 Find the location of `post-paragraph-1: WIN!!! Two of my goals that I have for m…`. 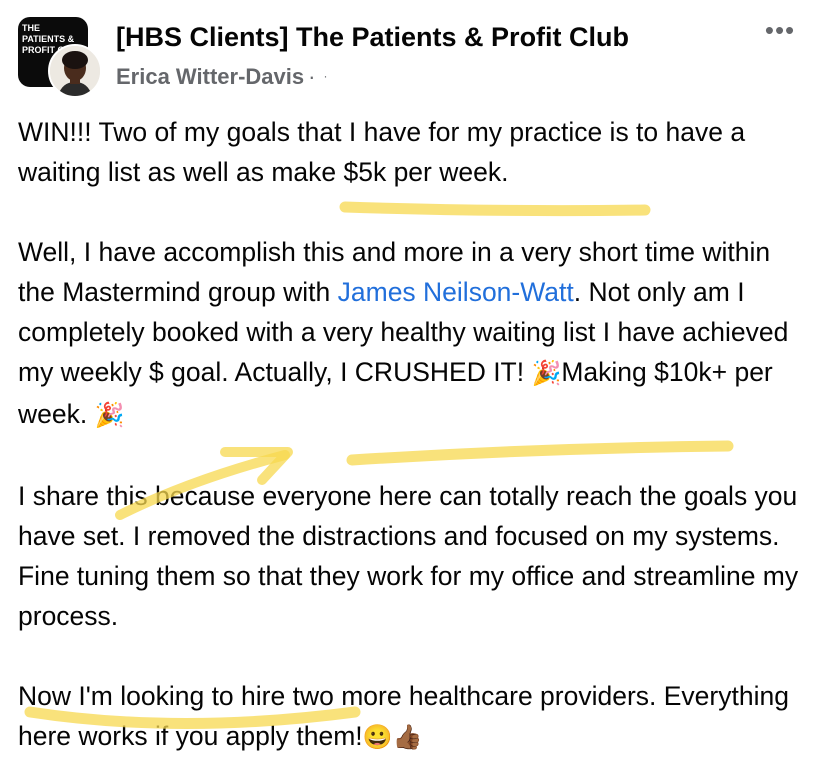

post-paragraph-1: WIN!!! Two of my goals that I have for m… is located at coordinates (382, 152).